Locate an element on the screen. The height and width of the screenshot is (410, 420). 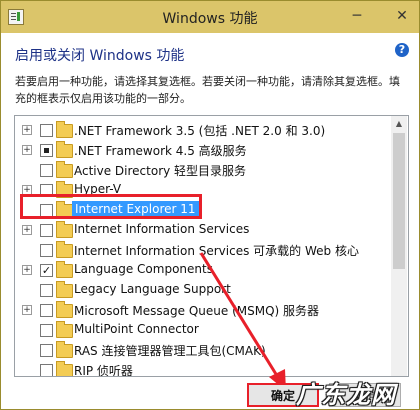
watermark-logo: 广东龙网 is located at coordinates (356, 390).